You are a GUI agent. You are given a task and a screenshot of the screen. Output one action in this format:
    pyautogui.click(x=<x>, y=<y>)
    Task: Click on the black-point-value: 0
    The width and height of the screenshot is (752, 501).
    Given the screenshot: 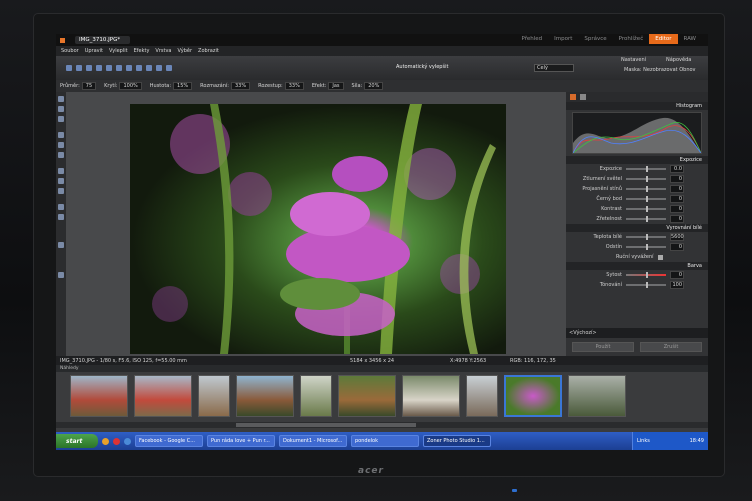 What is the action you would take?
    pyautogui.click(x=677, y=199)
    